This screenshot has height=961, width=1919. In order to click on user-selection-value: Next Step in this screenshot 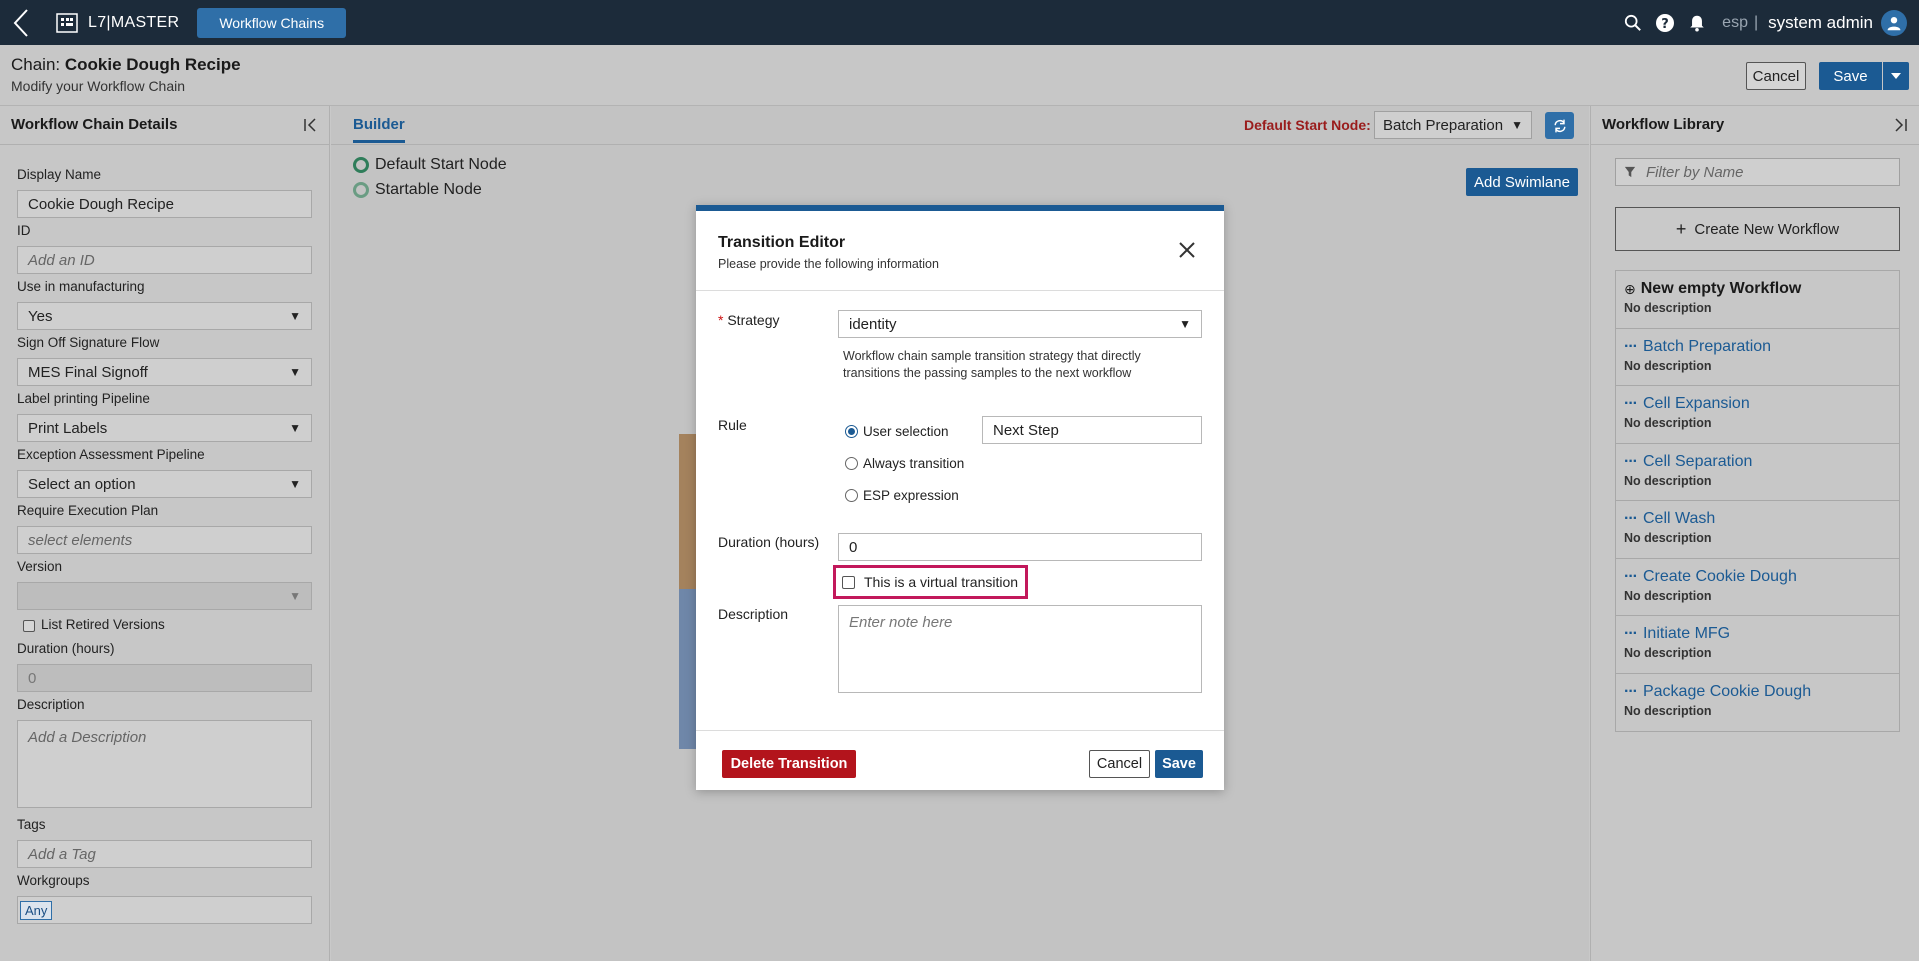, I will do `click(1026, 430)`.